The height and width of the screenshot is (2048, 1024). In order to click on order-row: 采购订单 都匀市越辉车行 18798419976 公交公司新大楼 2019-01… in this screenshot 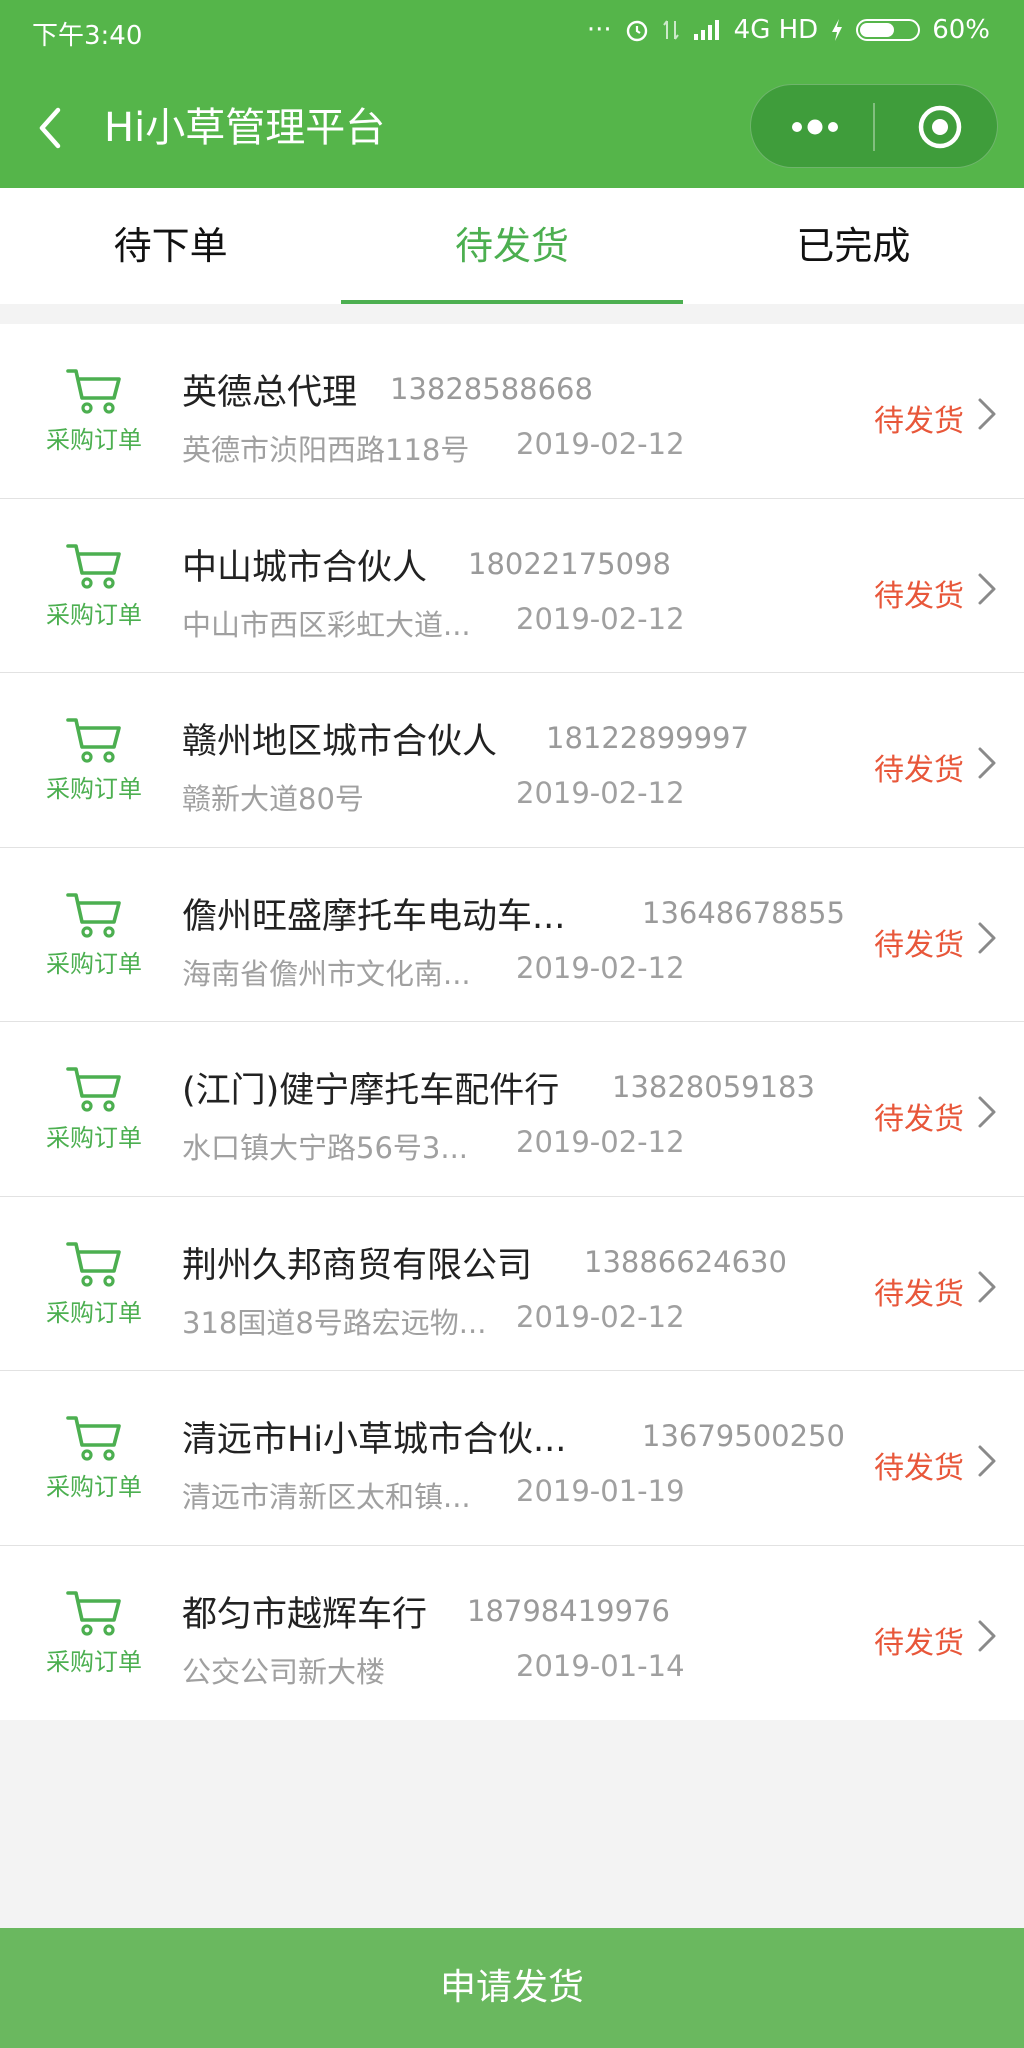, I will do `click(512, 1633)`.